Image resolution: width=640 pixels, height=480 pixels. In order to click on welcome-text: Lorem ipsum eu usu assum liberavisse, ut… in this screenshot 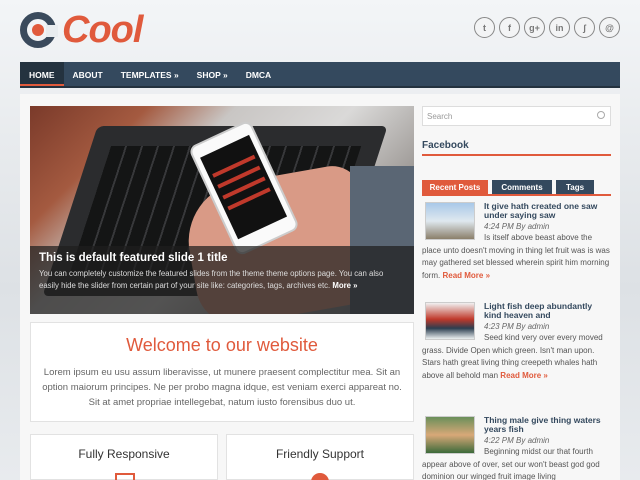, I will do `click(222, 387)`.